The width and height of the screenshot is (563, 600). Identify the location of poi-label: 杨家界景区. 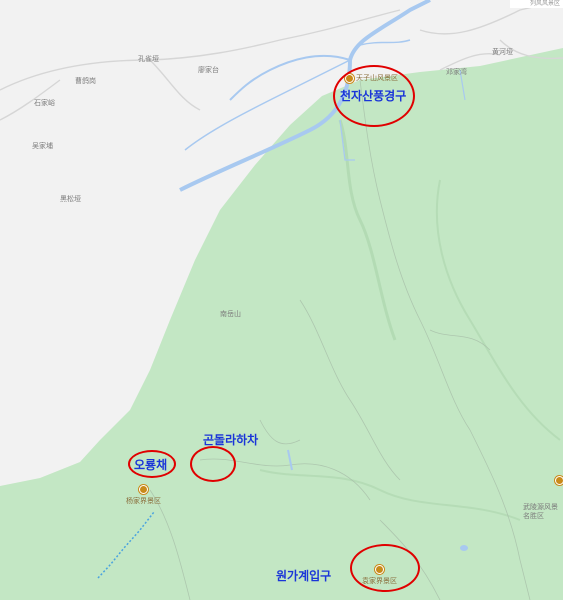
(143, 501).